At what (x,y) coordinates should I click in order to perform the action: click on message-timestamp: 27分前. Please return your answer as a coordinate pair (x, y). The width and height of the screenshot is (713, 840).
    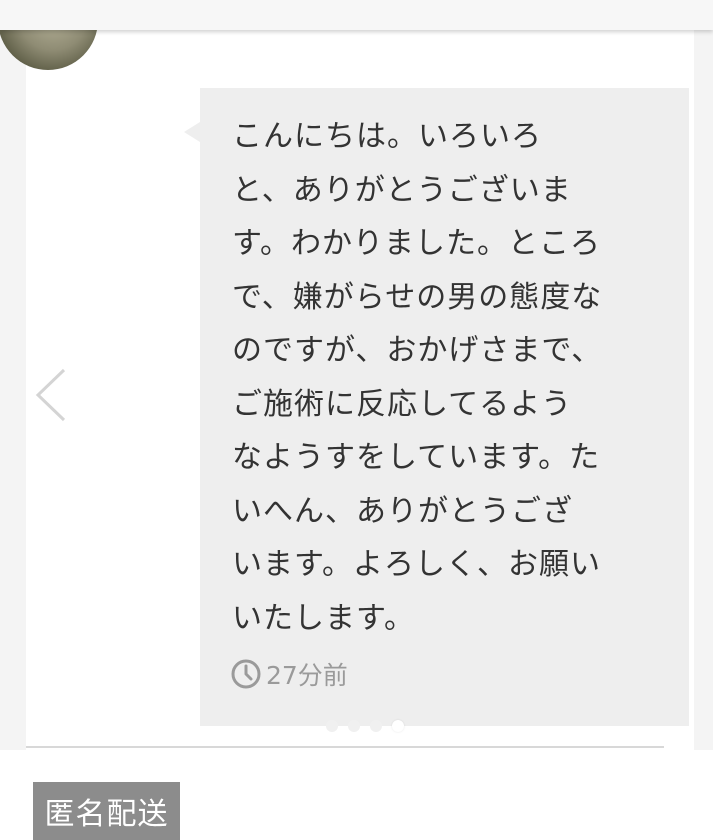
    Looking at the image, I should click on (289, 674).